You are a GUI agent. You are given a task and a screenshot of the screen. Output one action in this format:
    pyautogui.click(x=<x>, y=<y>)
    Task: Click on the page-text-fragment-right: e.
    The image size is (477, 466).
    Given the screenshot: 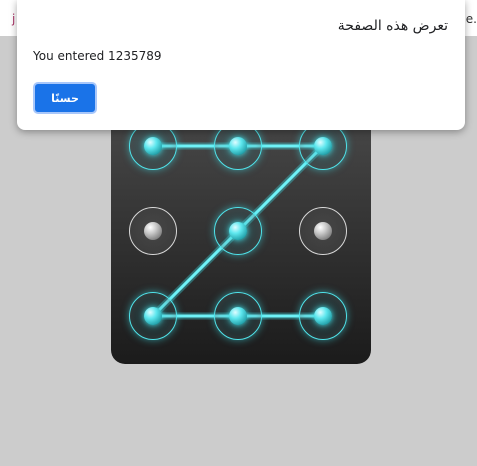 What is the action you would take?
    pyautogui.click(x=471, y=19)
    